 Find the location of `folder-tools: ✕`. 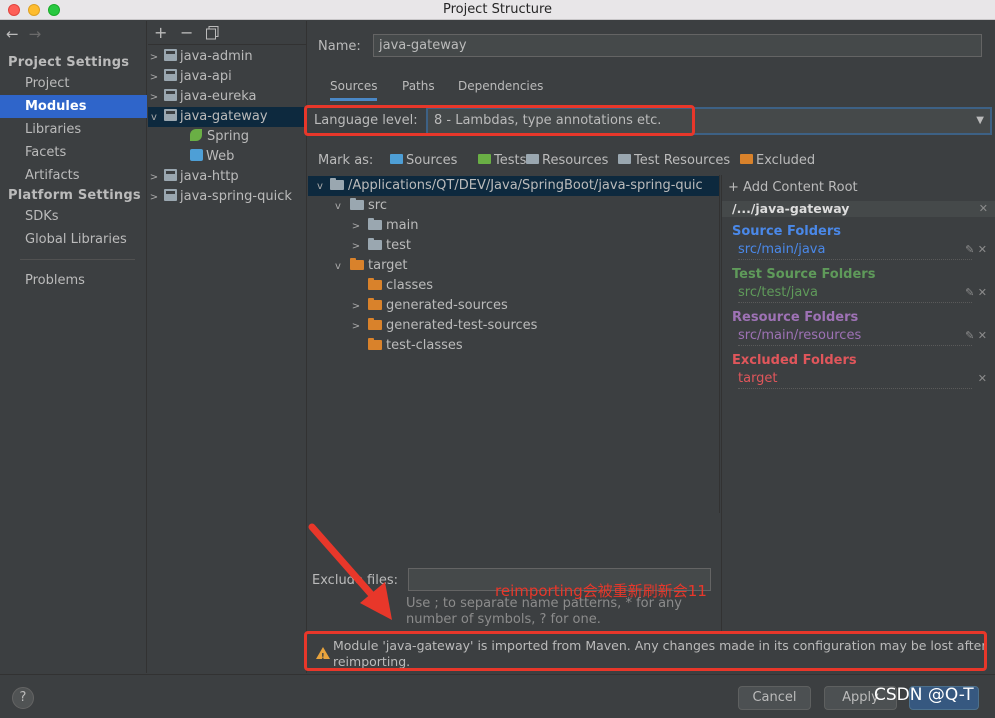

folder-tools: ✕ is located at coordinates (982, 378).